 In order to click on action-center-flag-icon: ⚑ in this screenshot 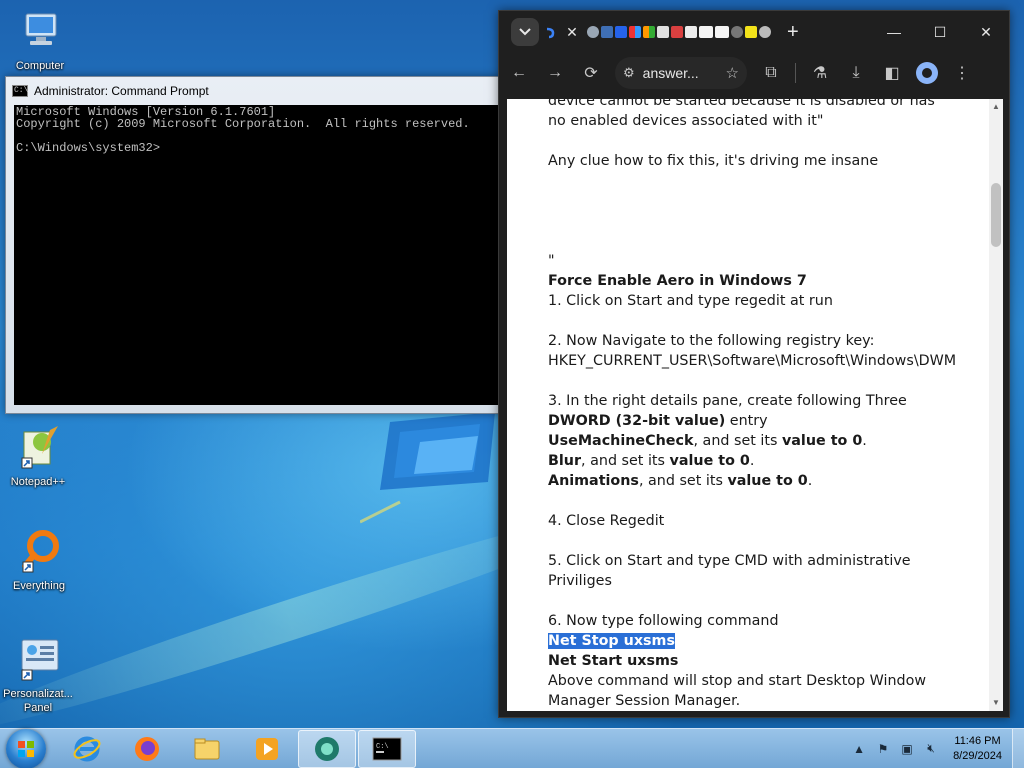, I will do `click(883, 749)`.